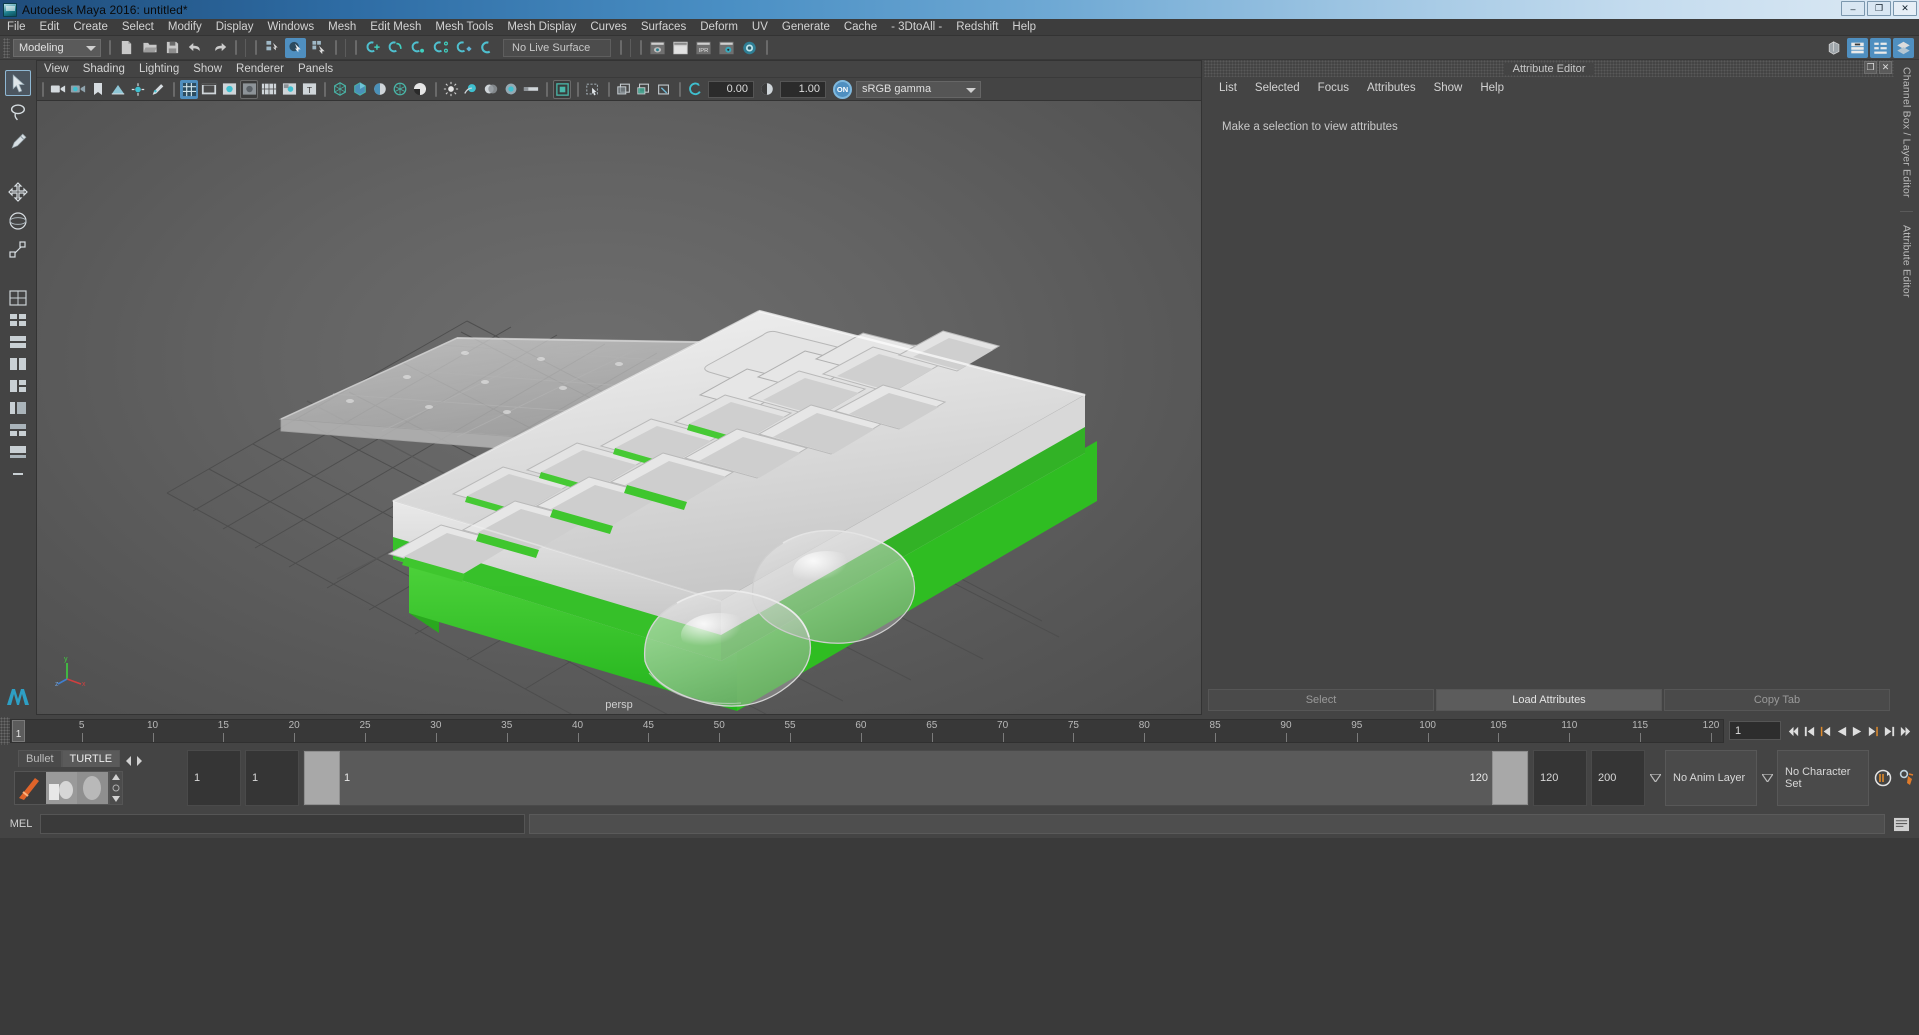 This screenshot has width=1919, height=1035. I want to click on snap-to-view-plane-icon, so click(464, 48).